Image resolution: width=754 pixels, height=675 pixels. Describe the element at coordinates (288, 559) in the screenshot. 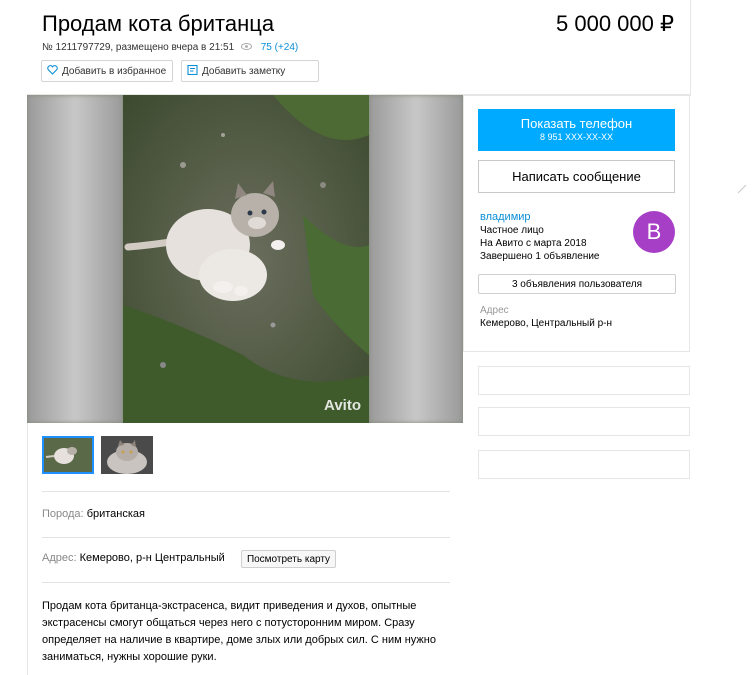

I see `show-map-button: Посмотреть карту` at that location.